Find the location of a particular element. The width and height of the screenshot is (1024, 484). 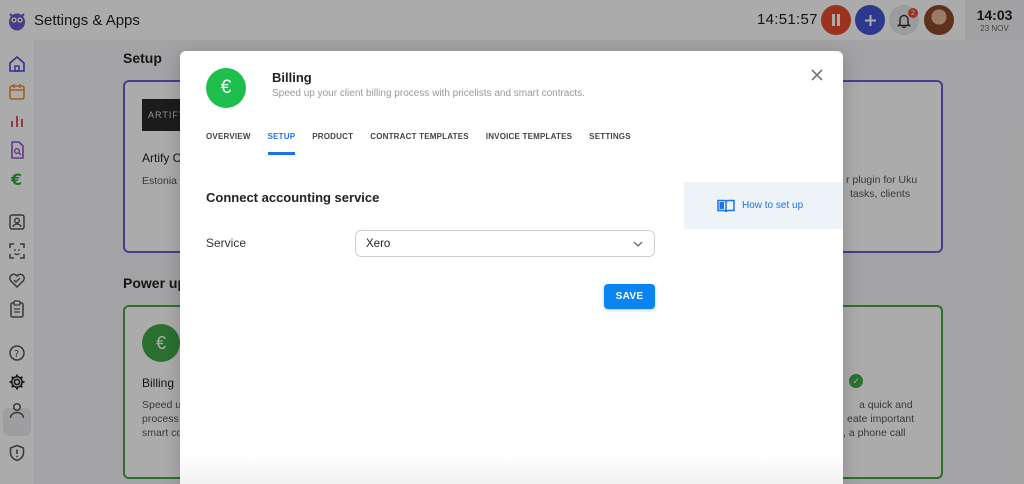

tab-invoice-templates: INVOICE TEMPLATES is located at coordinates (529, 144).